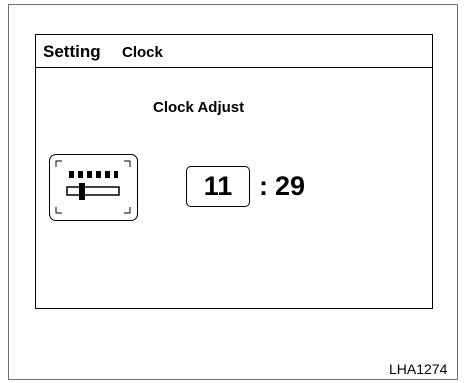 The image size is (467, 383). Describe the element at coordinates (142, 52) in the screenshot. I see `header-subtitle: Clock` at that location.